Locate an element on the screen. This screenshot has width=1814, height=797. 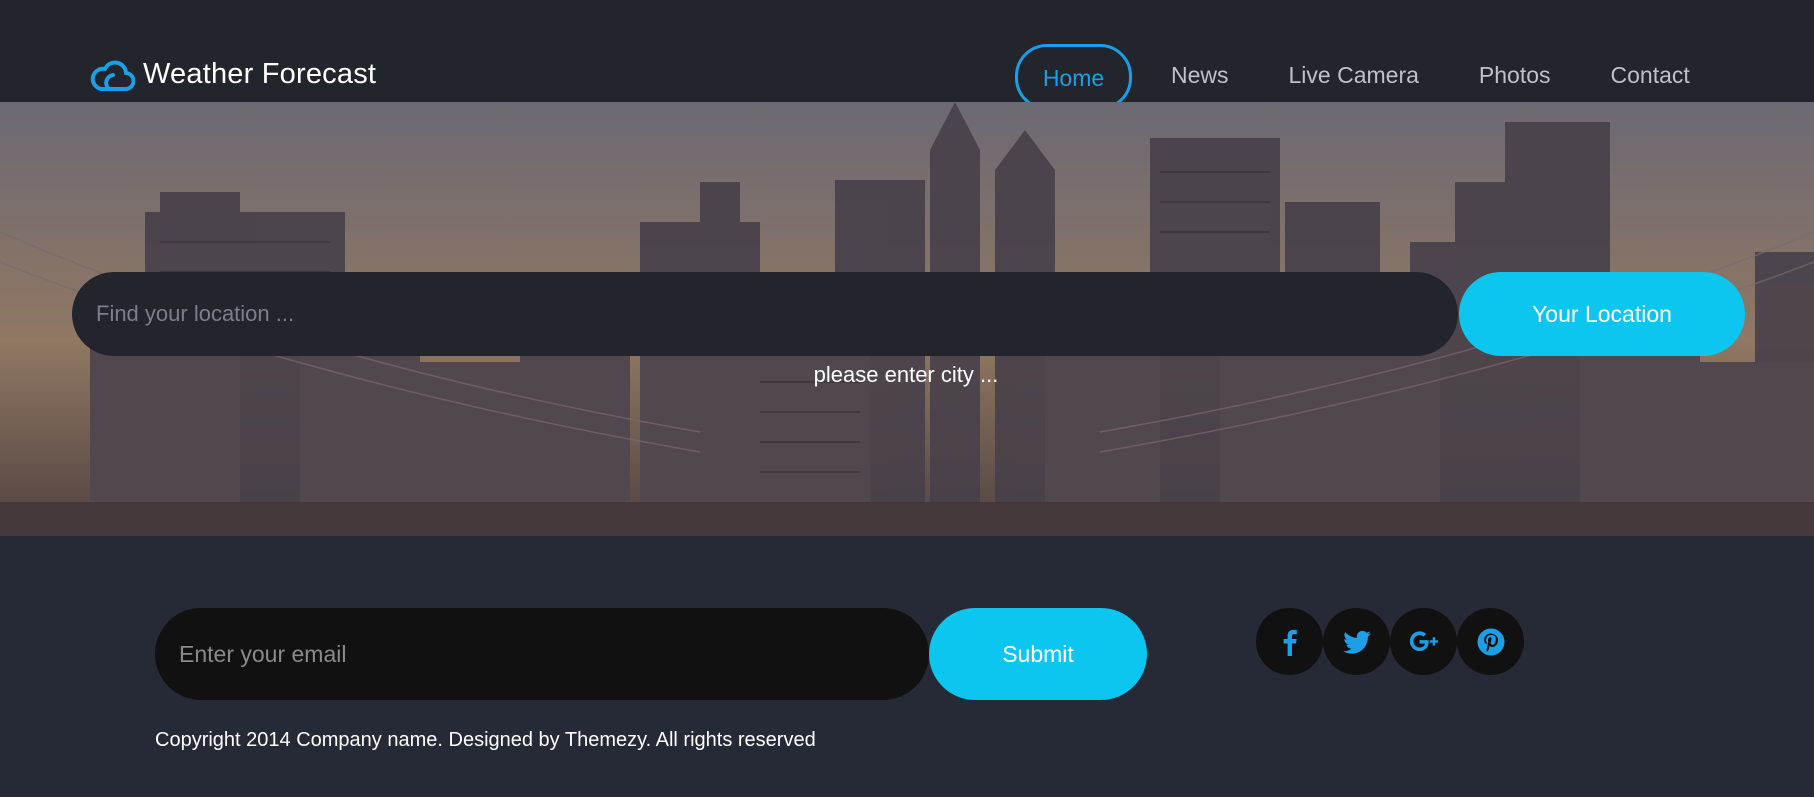
pinterest-link is located at coordinates (1490, 641).